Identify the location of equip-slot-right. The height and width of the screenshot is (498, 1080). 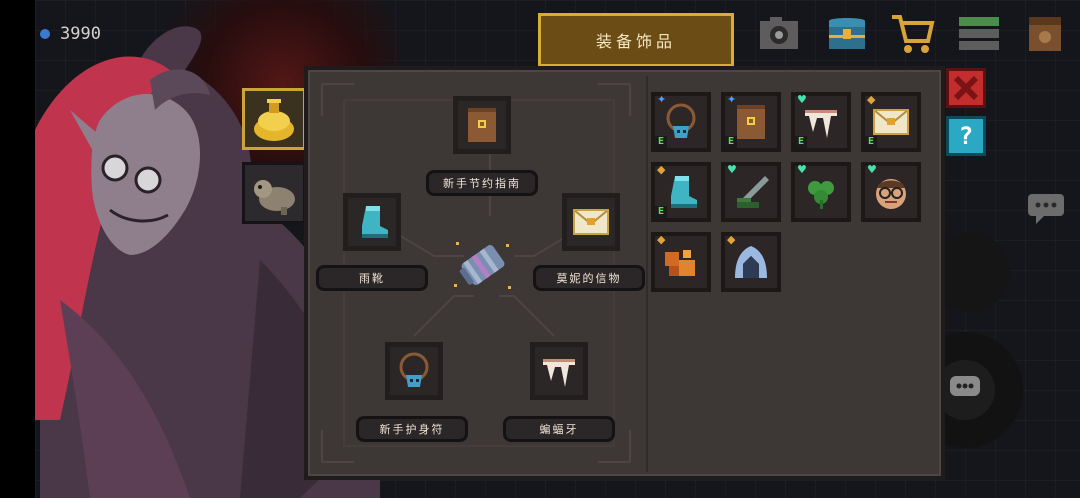
(591, 222).